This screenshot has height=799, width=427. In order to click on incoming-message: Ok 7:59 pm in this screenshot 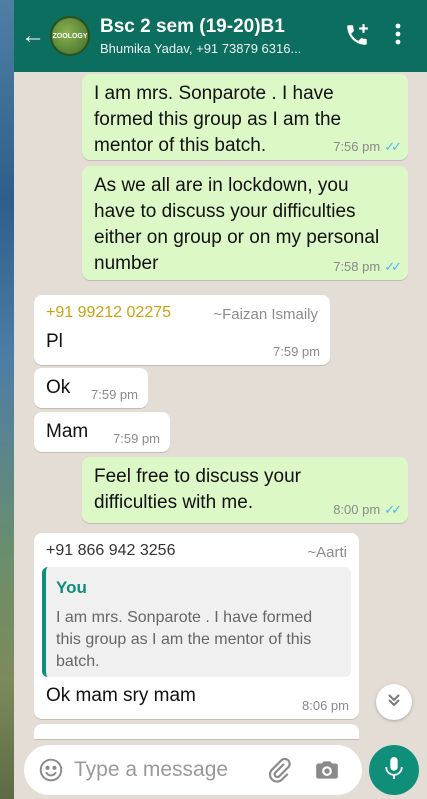, I will do `click(91, 388)`.